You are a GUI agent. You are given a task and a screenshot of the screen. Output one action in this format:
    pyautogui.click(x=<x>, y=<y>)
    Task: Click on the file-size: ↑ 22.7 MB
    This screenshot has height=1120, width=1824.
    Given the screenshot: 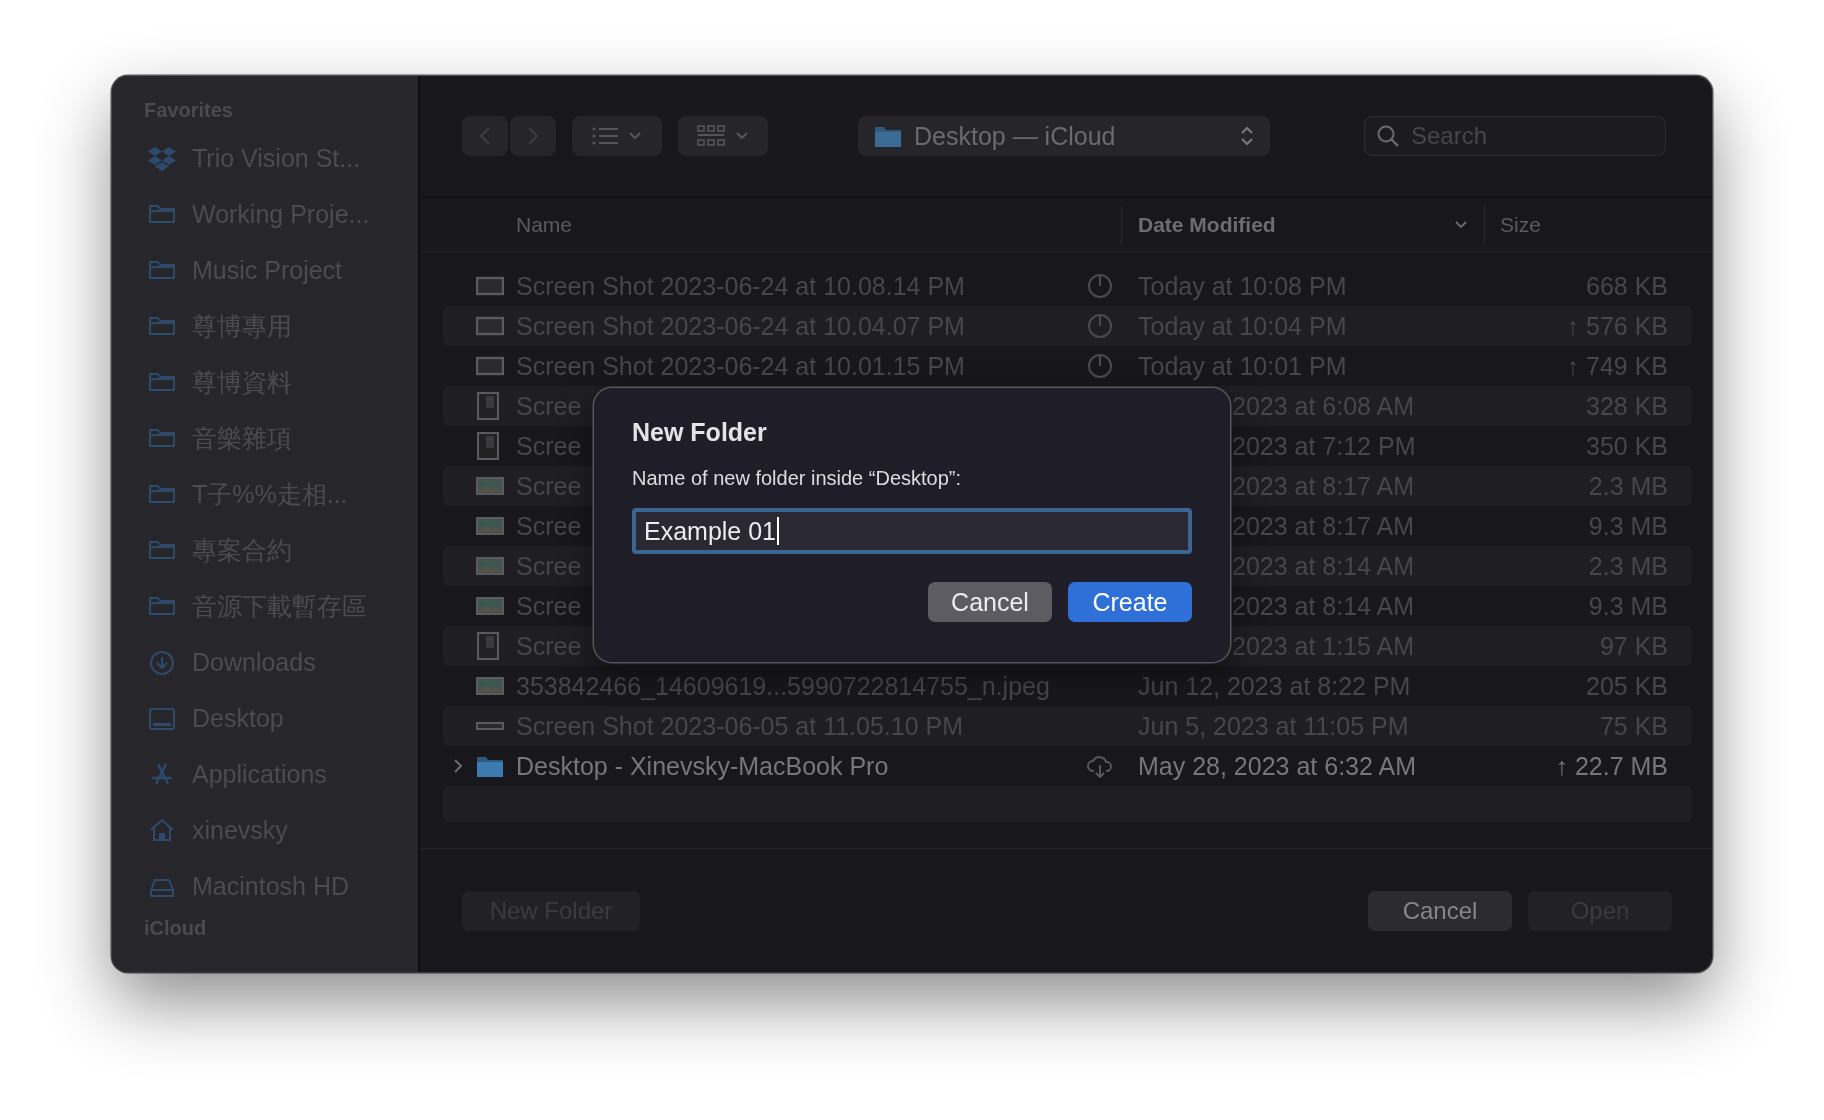 What is the action you would take?
    pyautogui.click(x=1611, y=766)
    